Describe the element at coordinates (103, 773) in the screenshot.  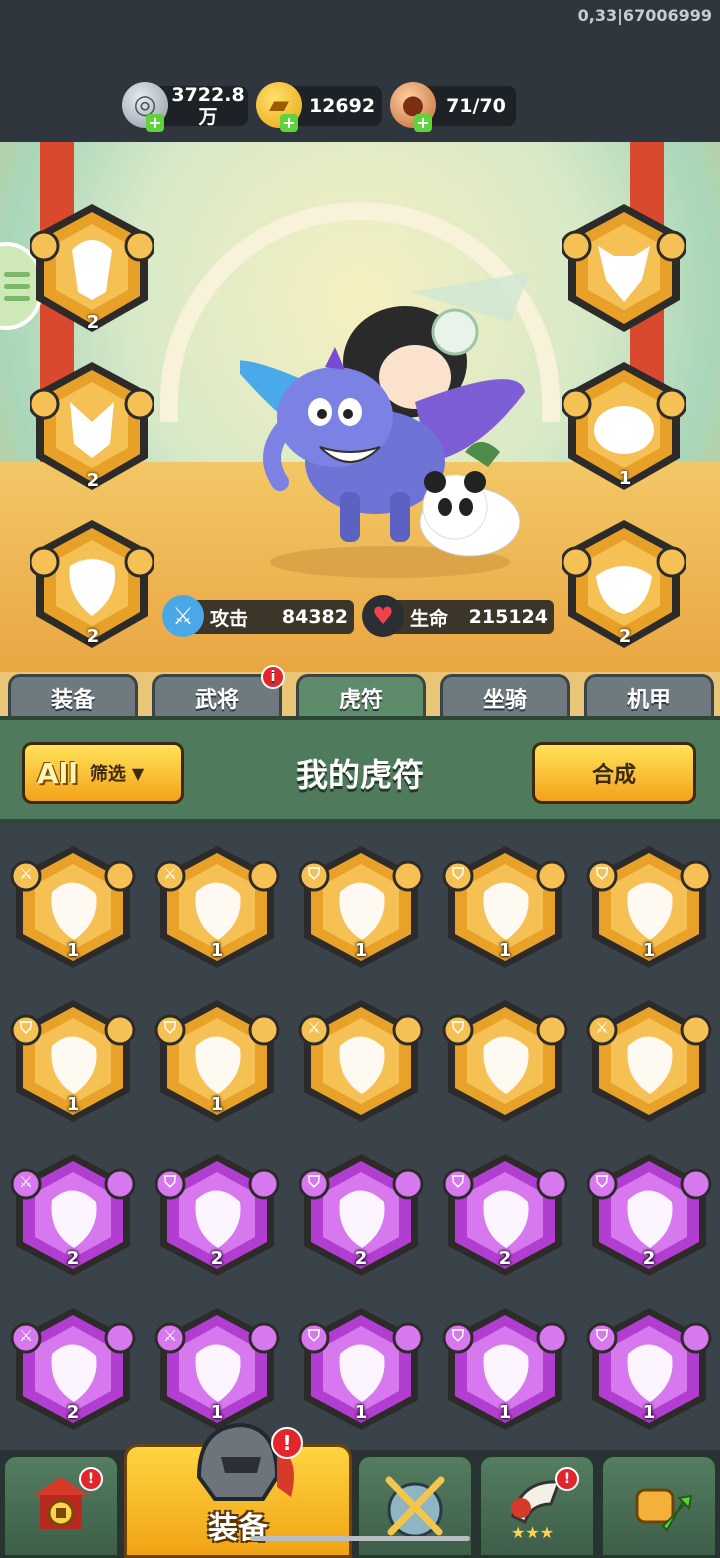
I see `filter-button: All 筛选 ▼` at that location.